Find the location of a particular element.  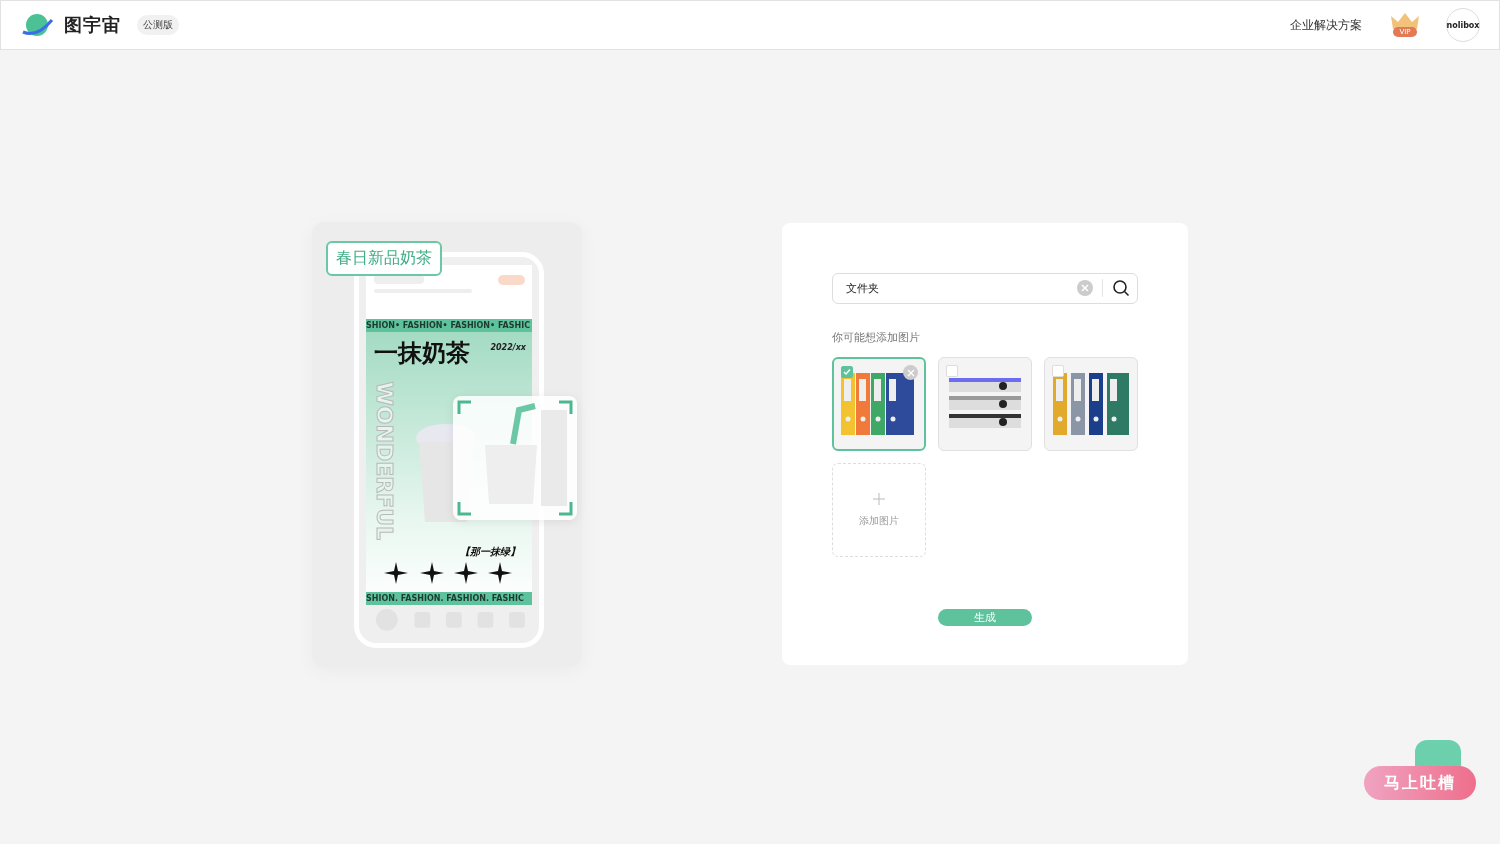

planet-logo-icon is located at coordinates (37, 25).